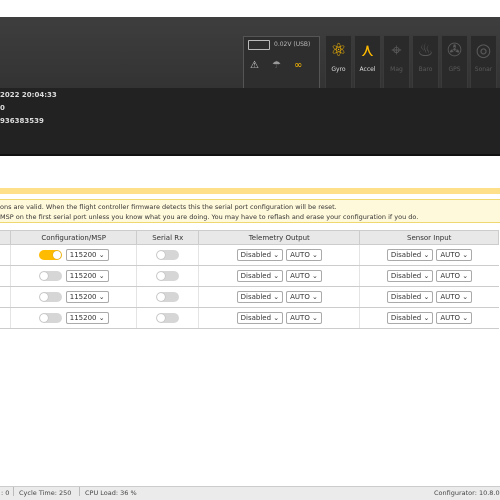  What do you see at coordinates (483, 50) in the screenshot?
I see `sonar-icon: ◎` at bounding box center [483, 50].